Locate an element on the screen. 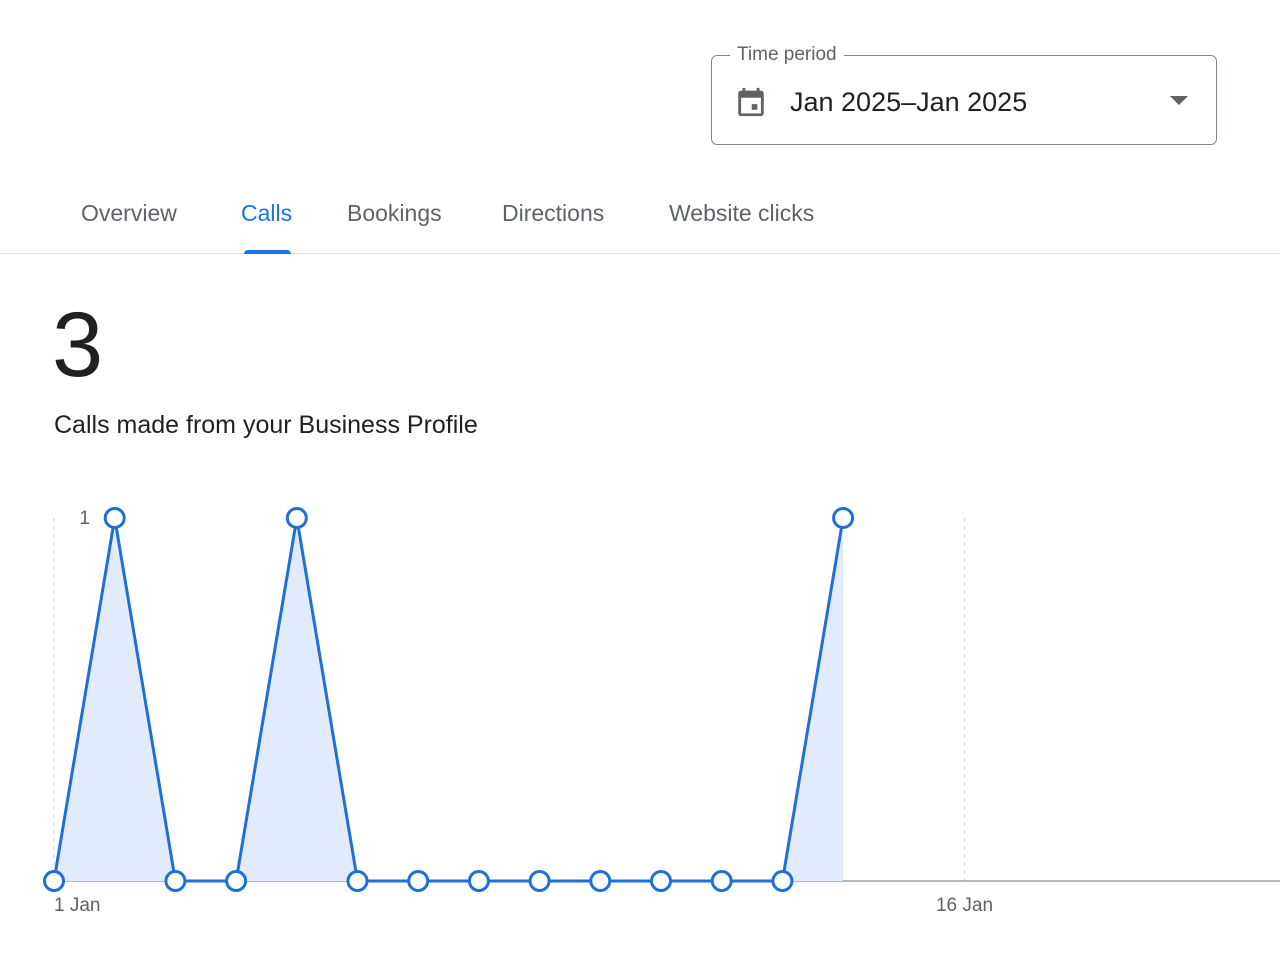  x-tick-label: 1 Jan is located at coordinates (77, 905).